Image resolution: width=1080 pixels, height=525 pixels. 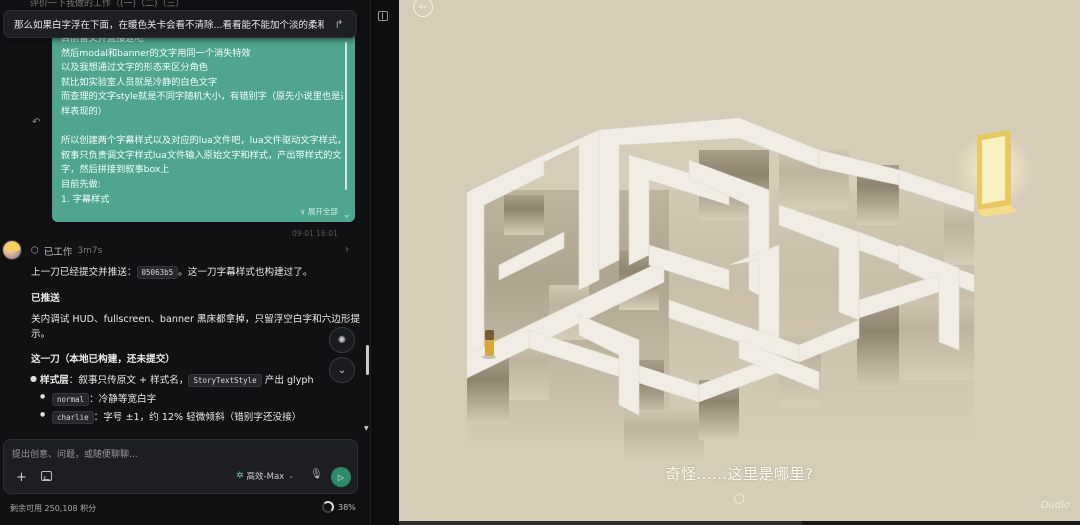 I want to click on assistant-avatar, so click(x=12, y=250).